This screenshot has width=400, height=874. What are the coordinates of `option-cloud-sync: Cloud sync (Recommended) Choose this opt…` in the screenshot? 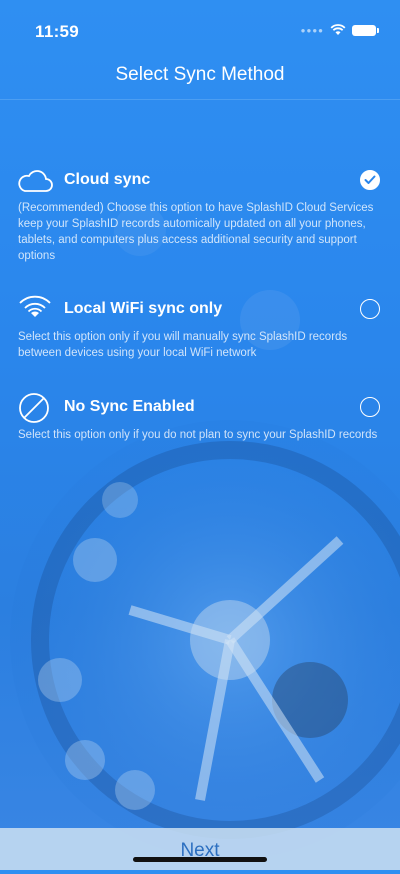 It's located at (200, 214).